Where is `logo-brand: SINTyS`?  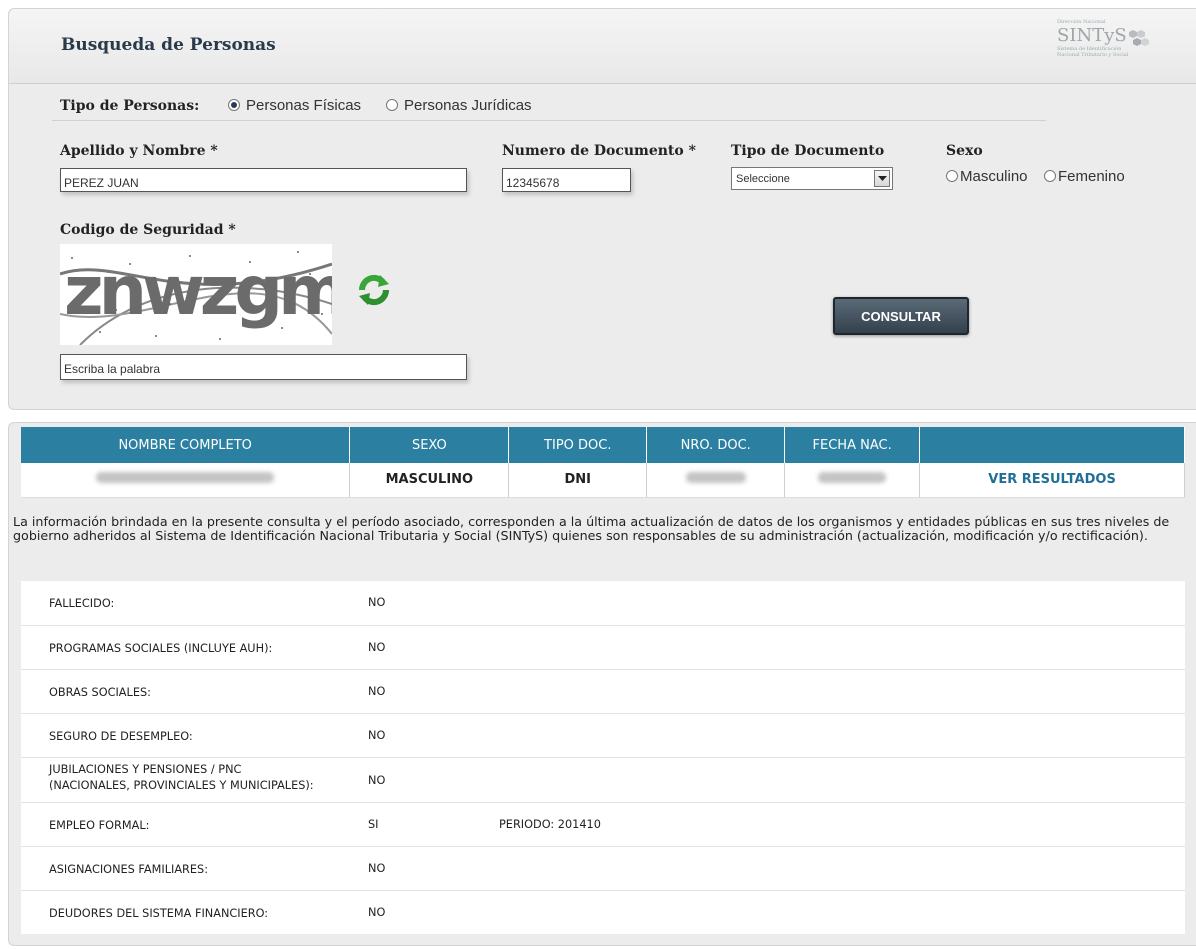
logo-brand: SINTyS is located at coordinates (1092, 35).